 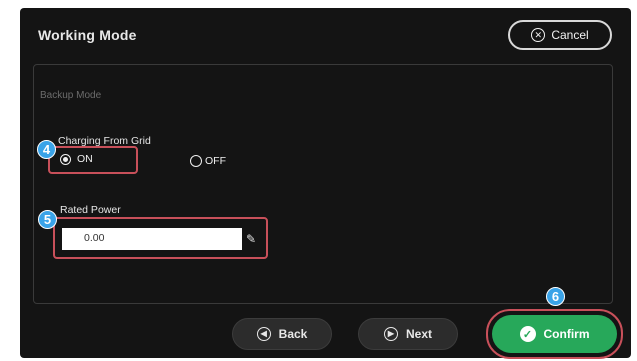 I want to click on step-badge-4: 4, so click(x=46, y=149).